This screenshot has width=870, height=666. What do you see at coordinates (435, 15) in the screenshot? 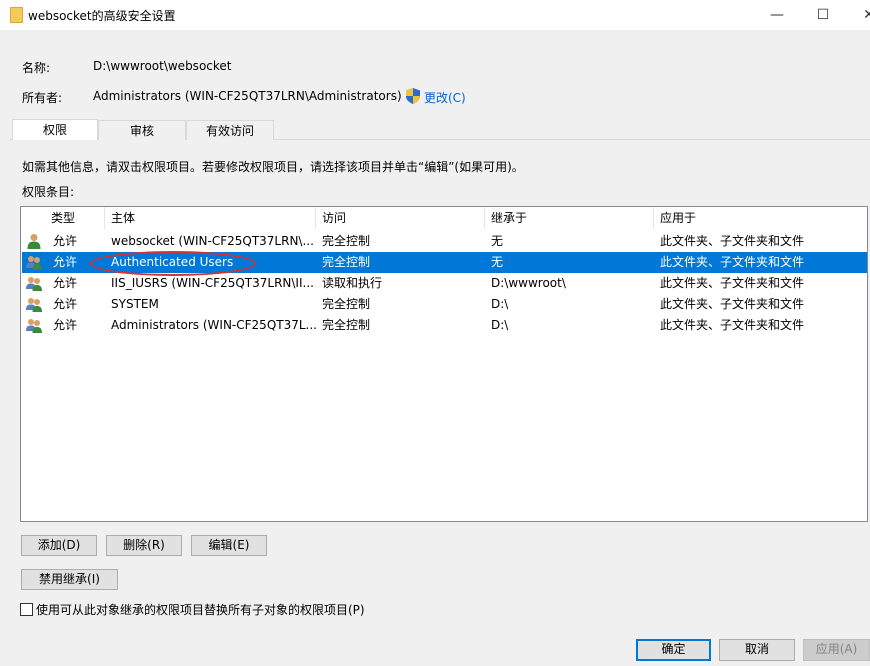
I see `title-bar: websocket的高级安全设置 — ☐ ✕` at bounding box center [435, 15].